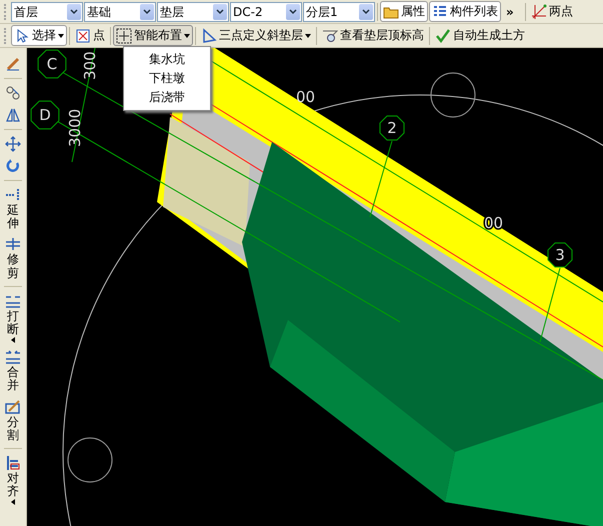 The image size is (603, 526). Describe the element at coordinates (75, 127) in the screenshot. I see `dimension-label: 3000` at that location.